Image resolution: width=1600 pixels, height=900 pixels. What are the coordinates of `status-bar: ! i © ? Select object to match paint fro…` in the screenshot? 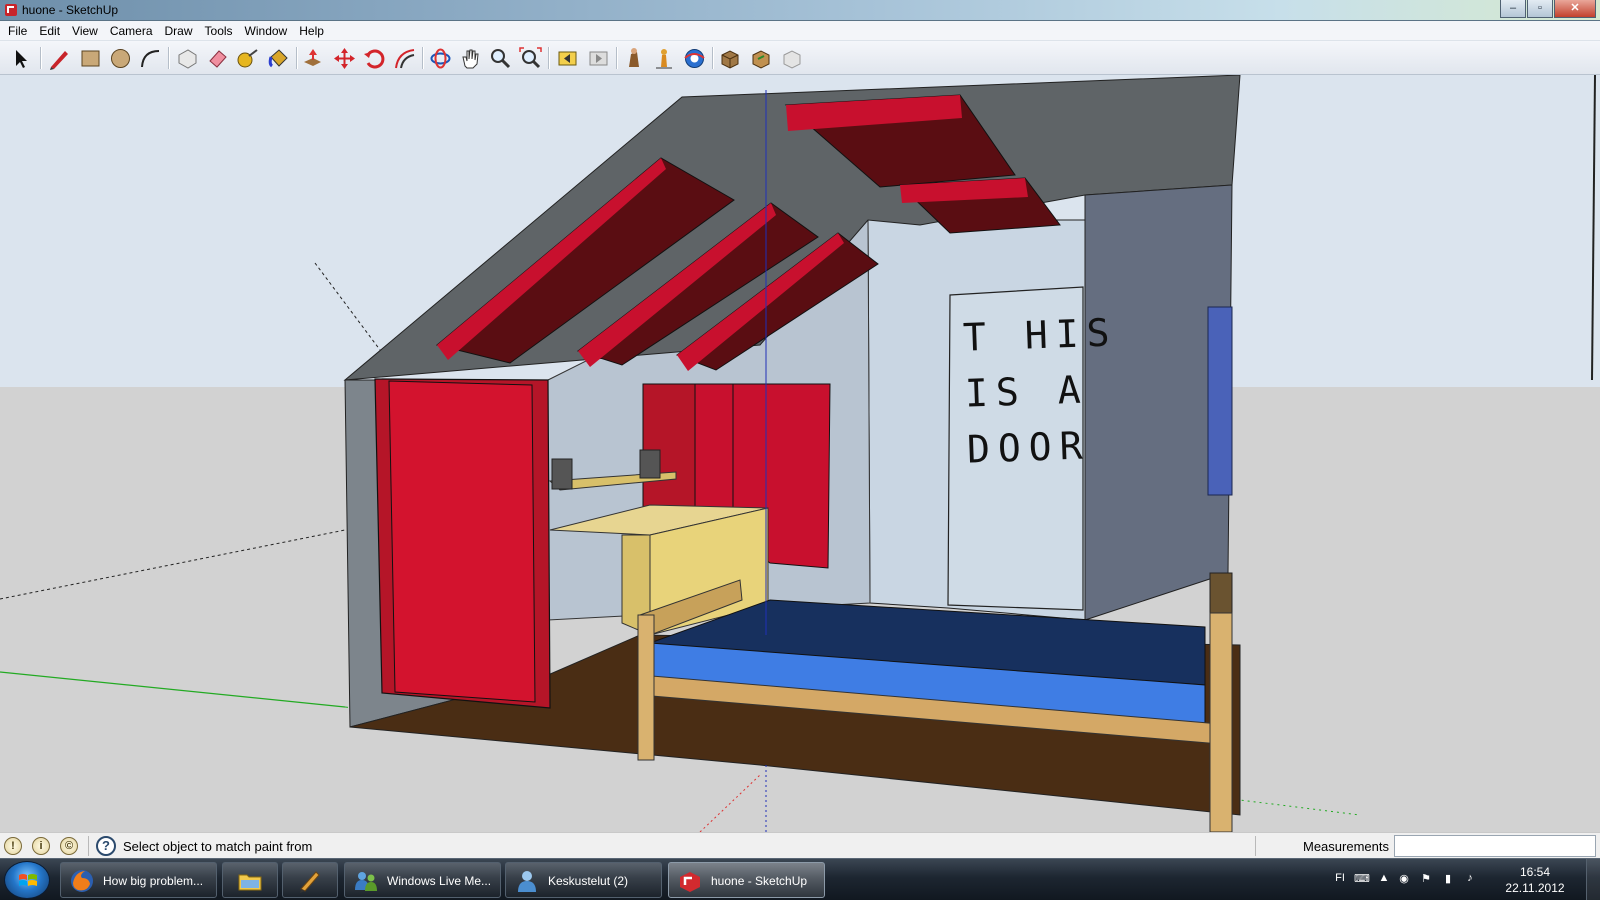 It's located at (800, 845).